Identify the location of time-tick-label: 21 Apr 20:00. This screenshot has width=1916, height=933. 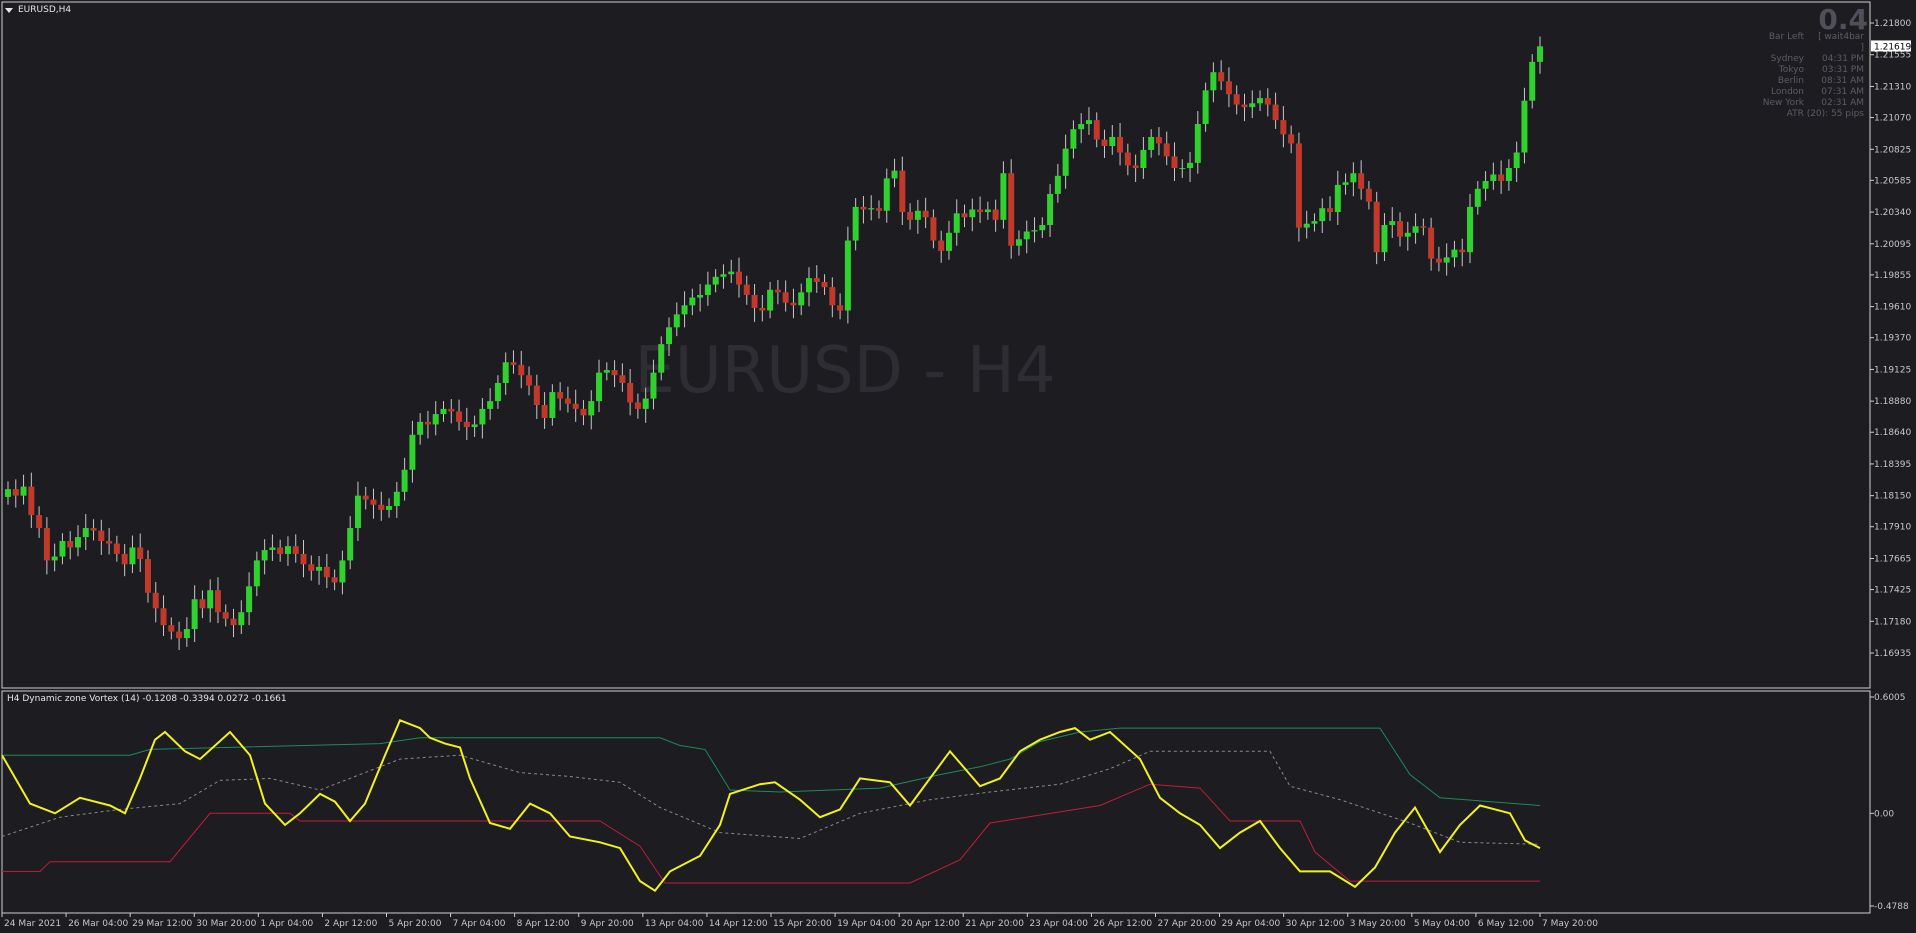
(994, 924).